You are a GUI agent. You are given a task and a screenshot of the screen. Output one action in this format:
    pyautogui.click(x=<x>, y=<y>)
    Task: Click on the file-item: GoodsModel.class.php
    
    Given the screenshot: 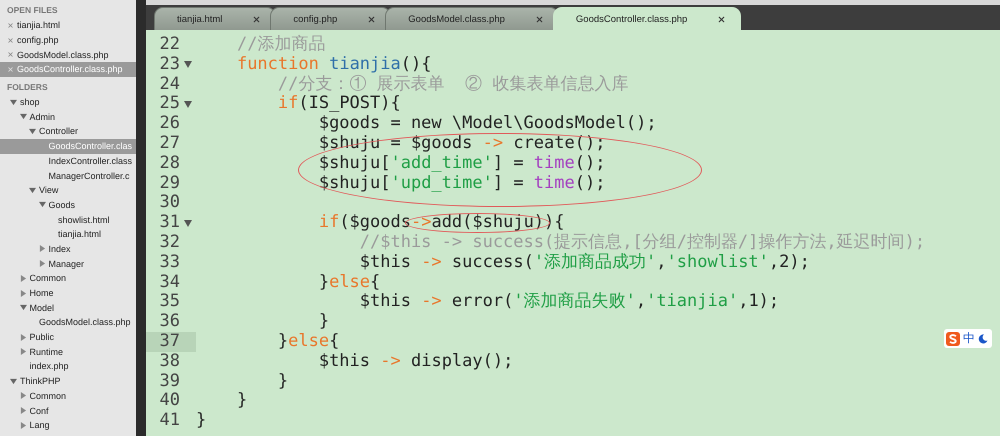 What is the action you would take?
    pyautogui.click(x=68, y=322)
    